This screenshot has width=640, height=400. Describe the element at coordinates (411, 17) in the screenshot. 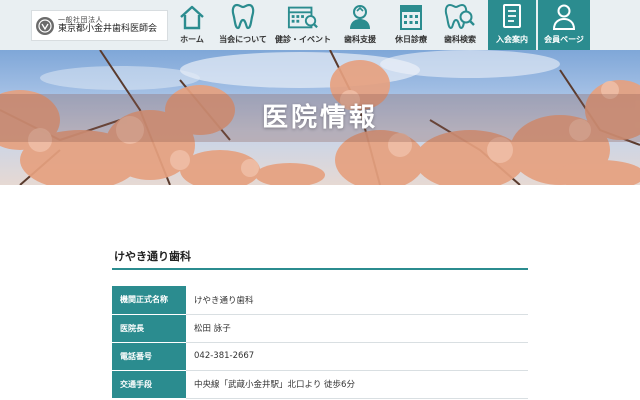

I see `holiday-calendar-icon` at that location.